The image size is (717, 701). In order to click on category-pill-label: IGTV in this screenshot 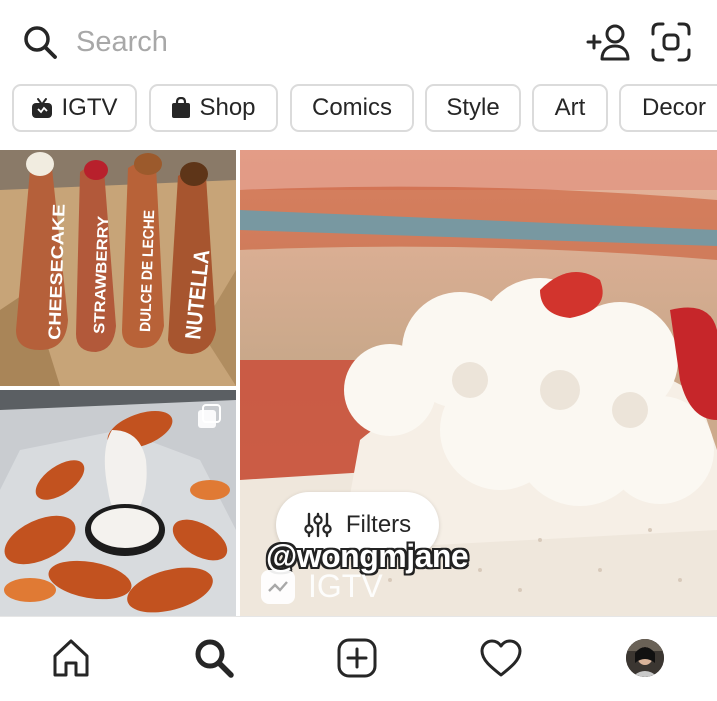, I will do `click(89, 107)`.